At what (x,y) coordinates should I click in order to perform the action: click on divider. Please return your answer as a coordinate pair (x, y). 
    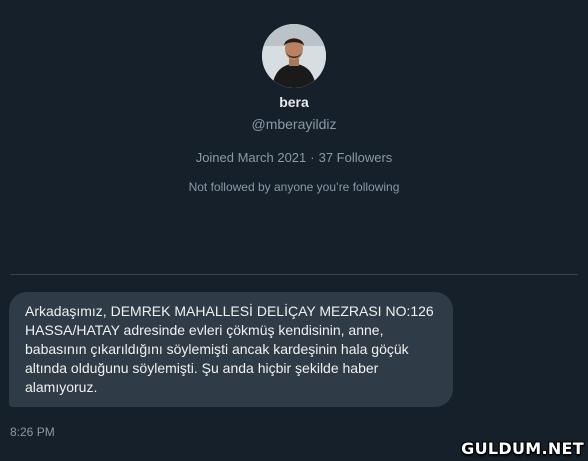
    Looking at the image, I should click on (294, 274).